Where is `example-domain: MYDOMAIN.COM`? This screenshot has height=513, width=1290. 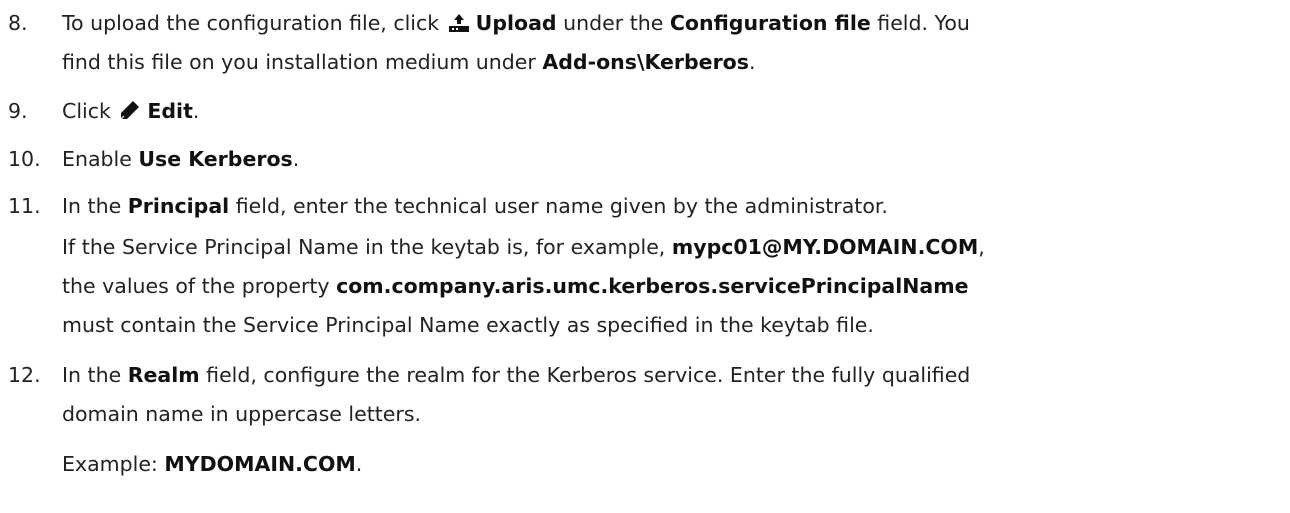
example-domain: MYDOMAIN.COM is located at coordinates (260, 464).